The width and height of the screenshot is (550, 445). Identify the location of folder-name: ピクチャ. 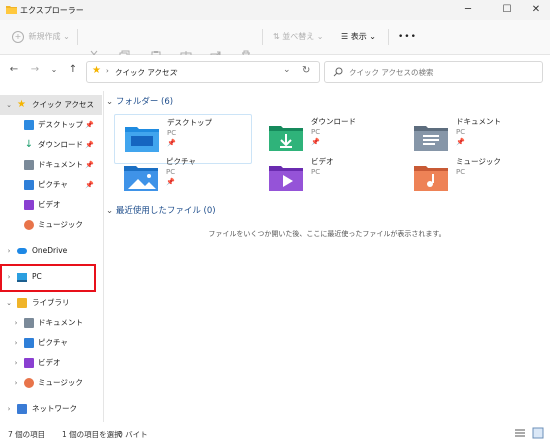
(181, 161).